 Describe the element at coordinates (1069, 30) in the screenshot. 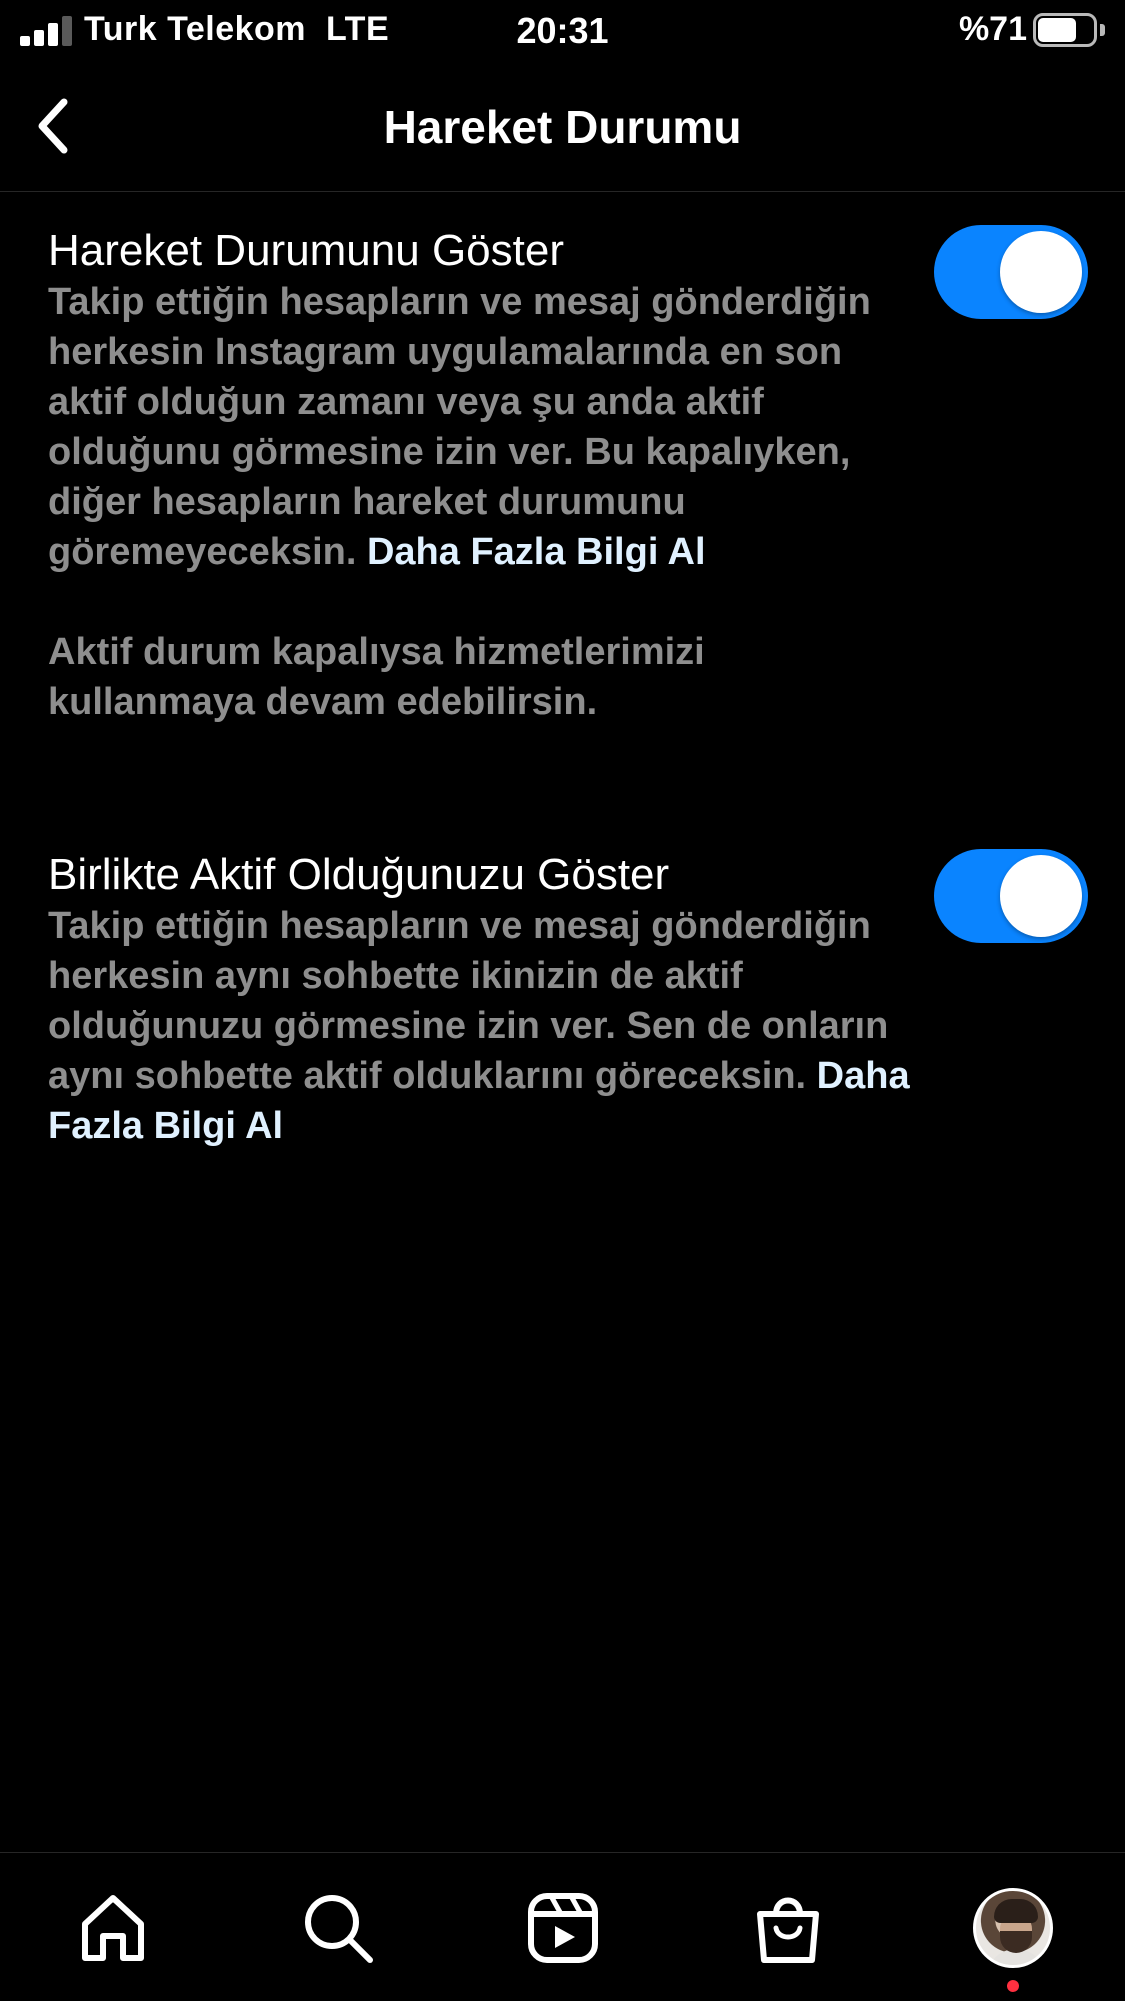

I see `battery-icon` at that location.